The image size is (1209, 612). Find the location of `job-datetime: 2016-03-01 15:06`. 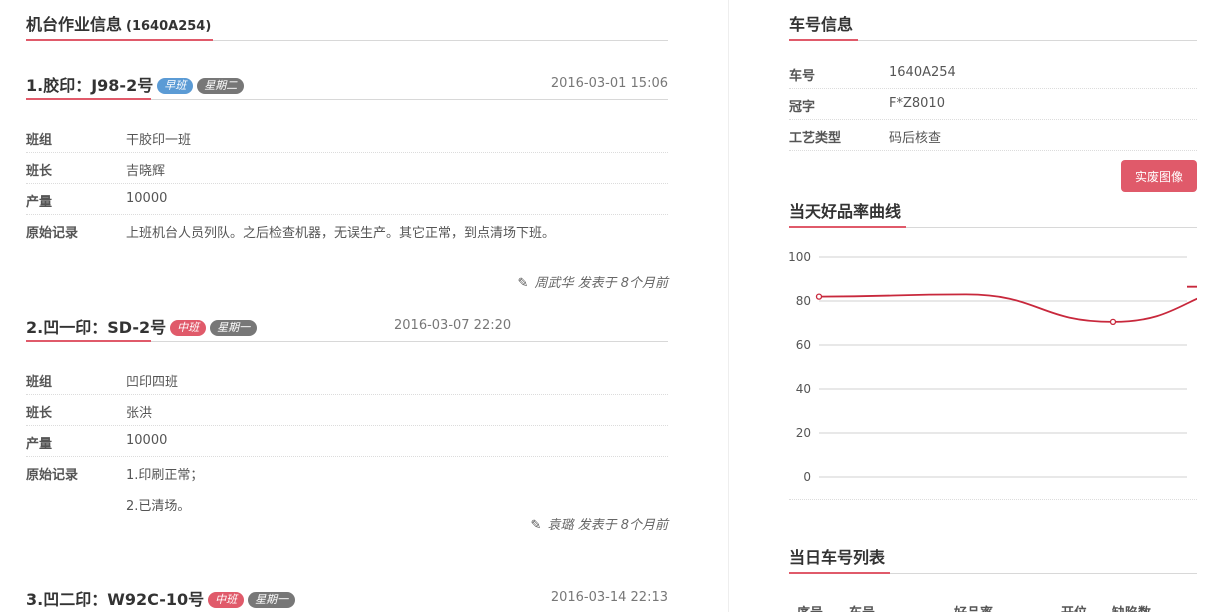

job-datetime: 2016-03-01 15:06 is located at coordinates (609, 83).